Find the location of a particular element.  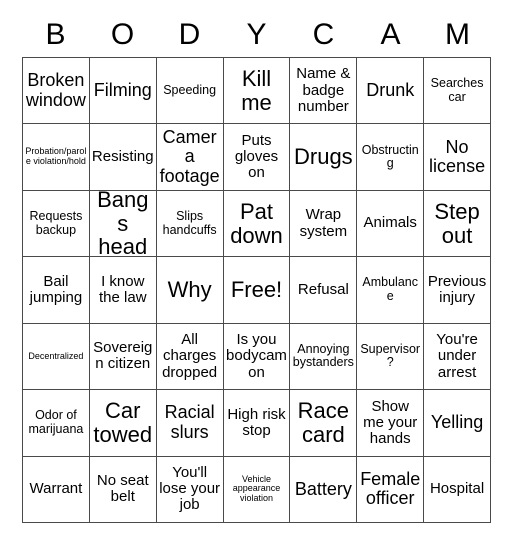

bingo-cell-label: Name & badge number is located at coordinates (323, 90).